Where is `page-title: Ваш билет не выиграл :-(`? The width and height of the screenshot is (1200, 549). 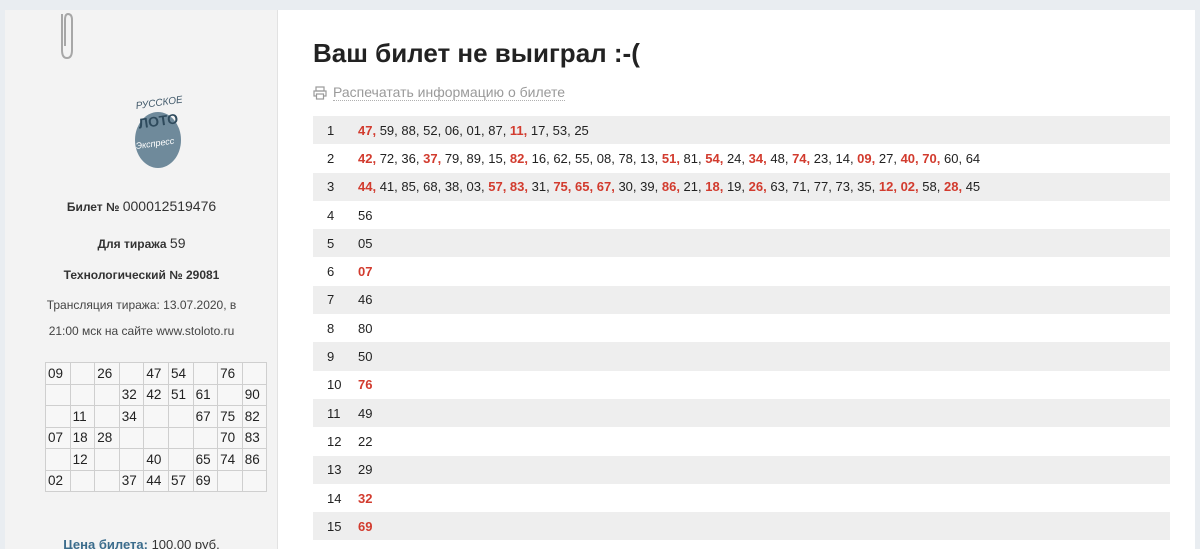 page-title: Ваш билет не выиграл :-( is located at coordinates (476, 53).